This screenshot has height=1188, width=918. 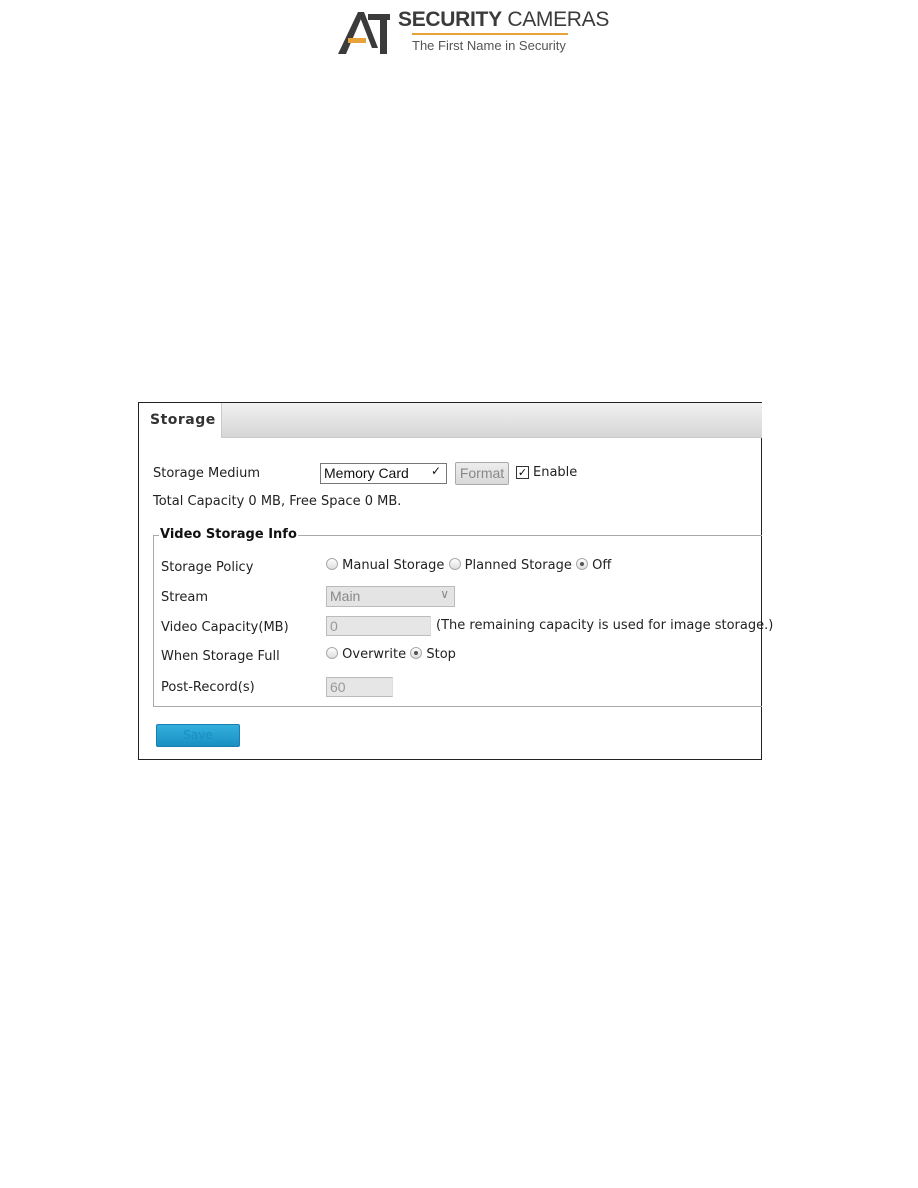 I want to click on storage-policy-radios: Manual Storage Planned Storage Off, so click(x=468, y=565).